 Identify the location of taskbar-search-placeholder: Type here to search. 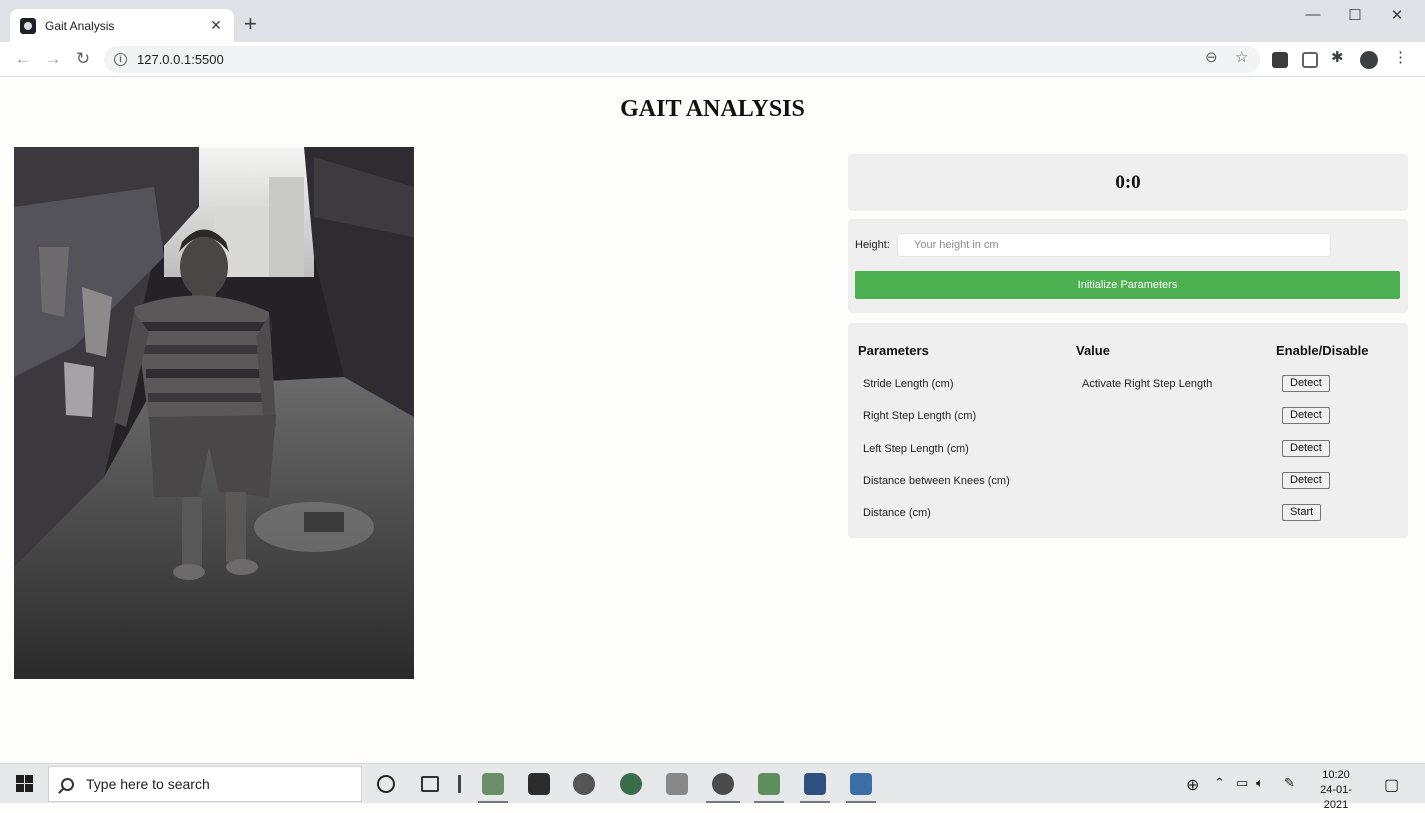
(148, 784).